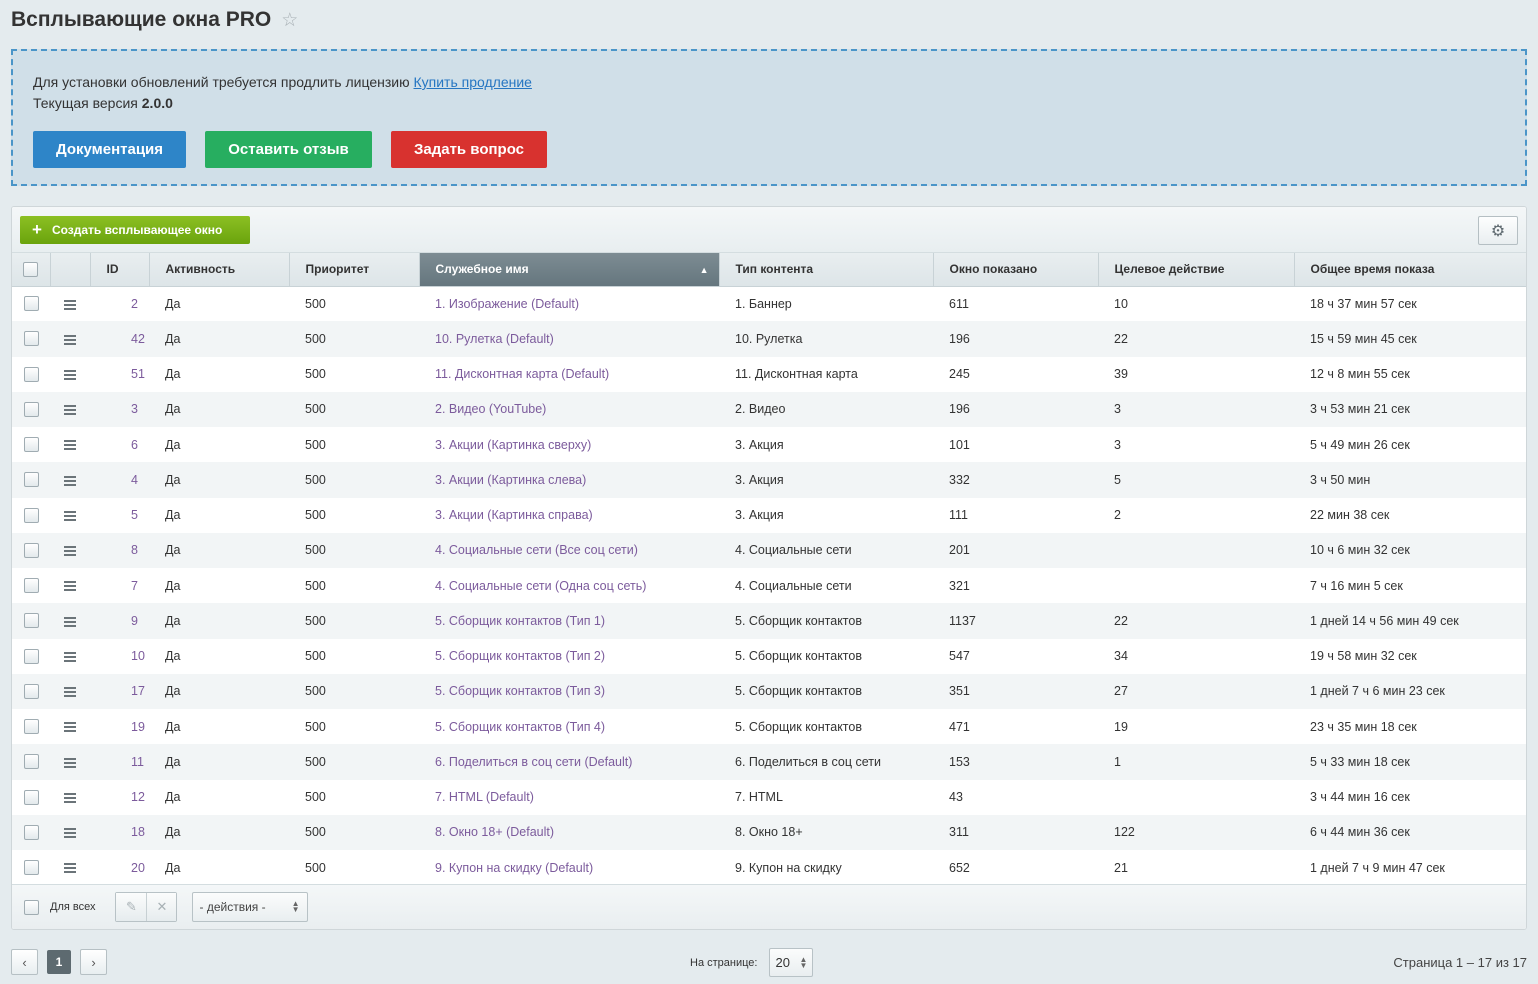 This screenshot has width=1538, height=984. What do you see at coordinates (520, 621) in the screenshot?
I see `service-name-link: 5. Сборщик контактов (Тип 1)` at bounding box center [520, 621].